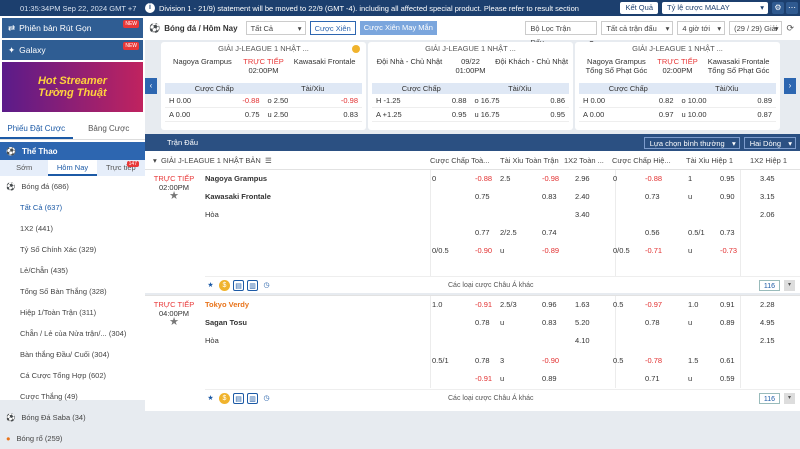  I want to click on menu-item-total-goals: Tổng Số Bàn Thắng (328), so click(72, 291).